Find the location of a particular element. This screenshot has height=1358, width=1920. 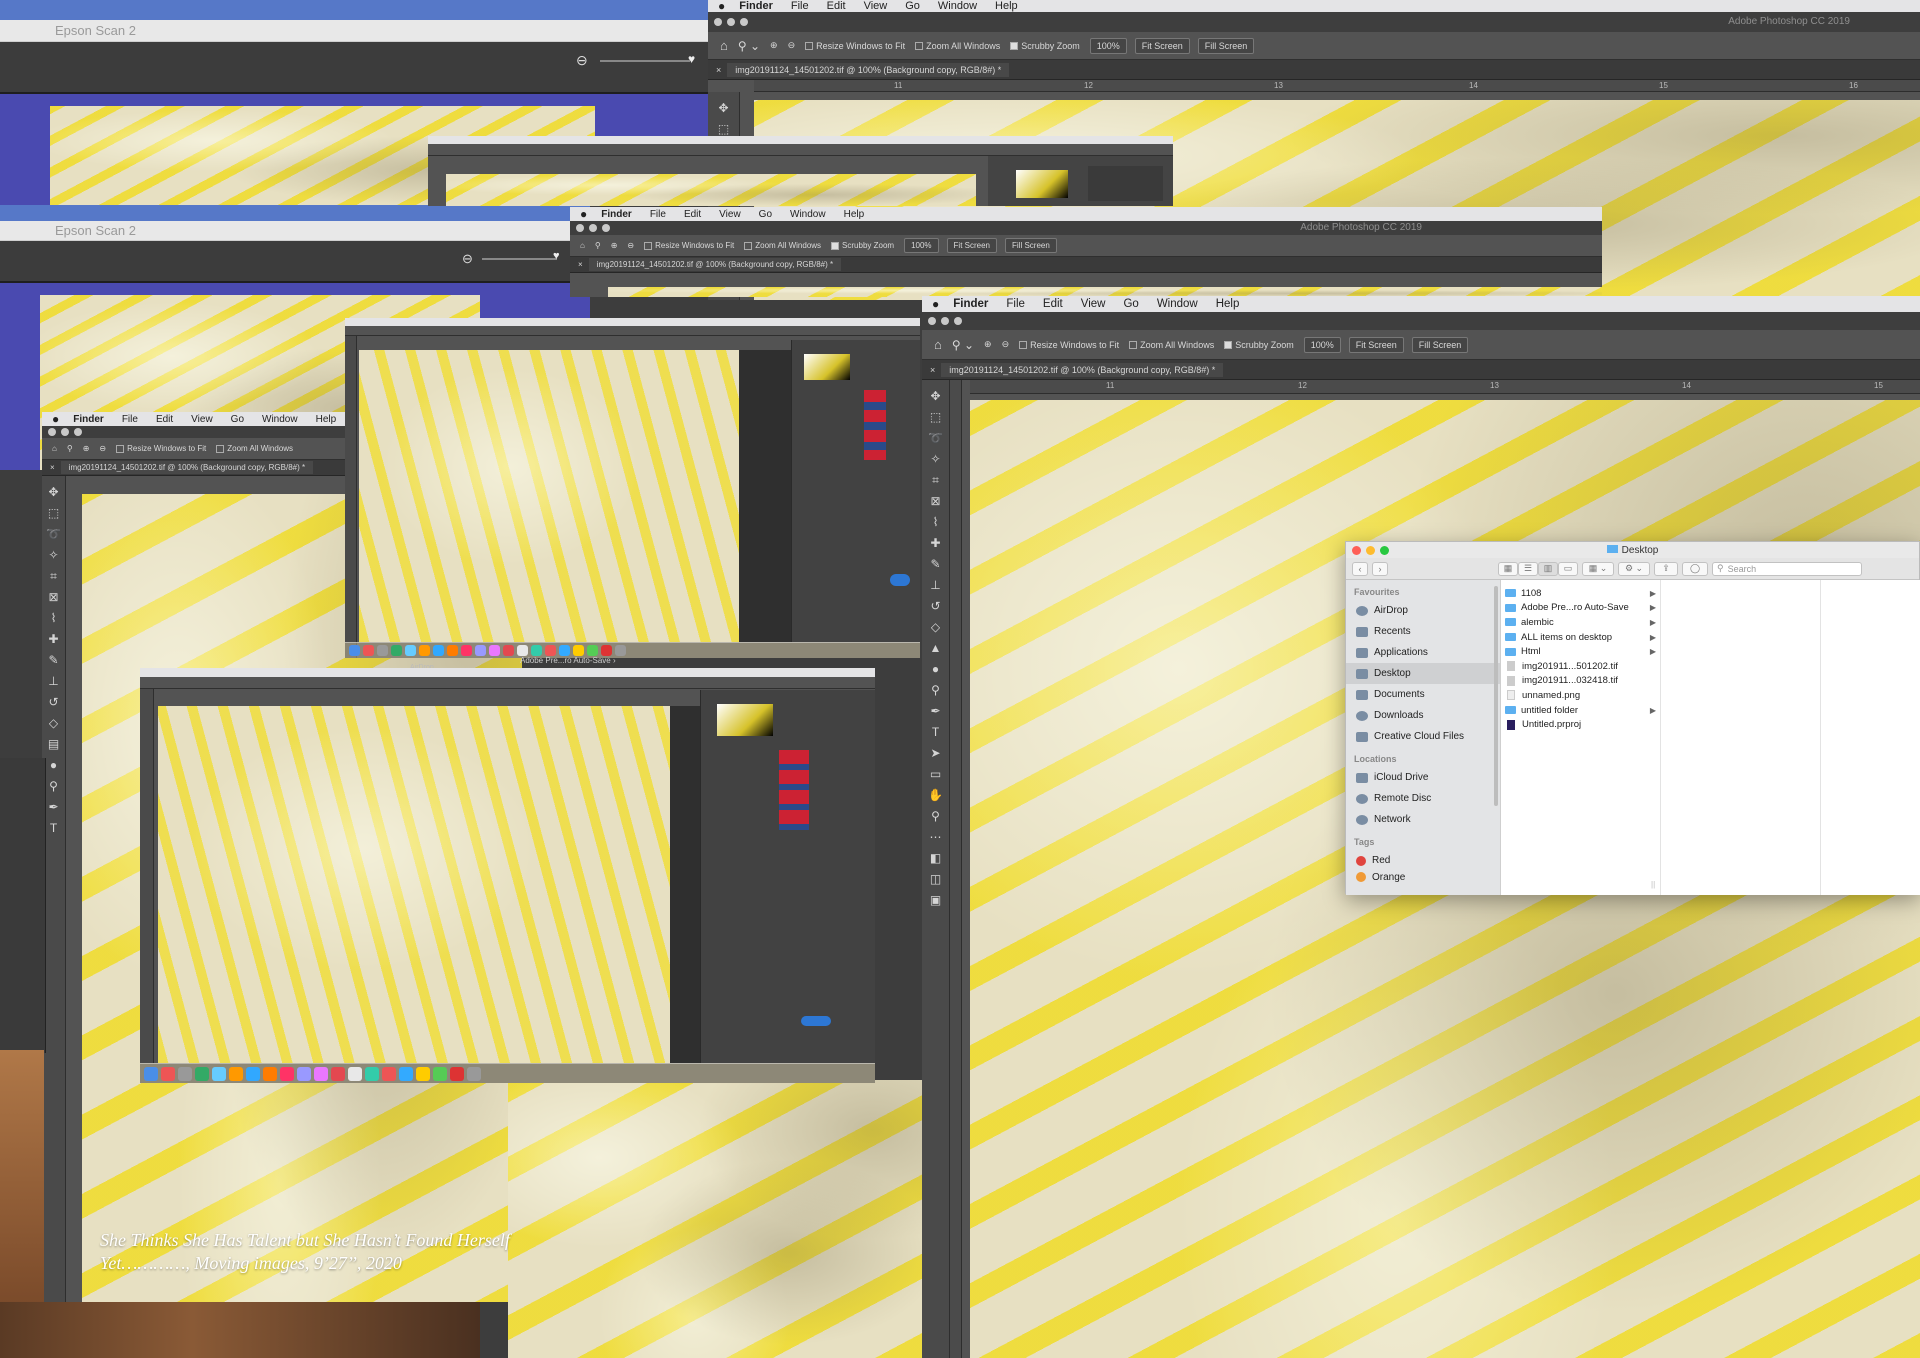

list-item: alembic ▶ is located at coordinates (1580, 622).